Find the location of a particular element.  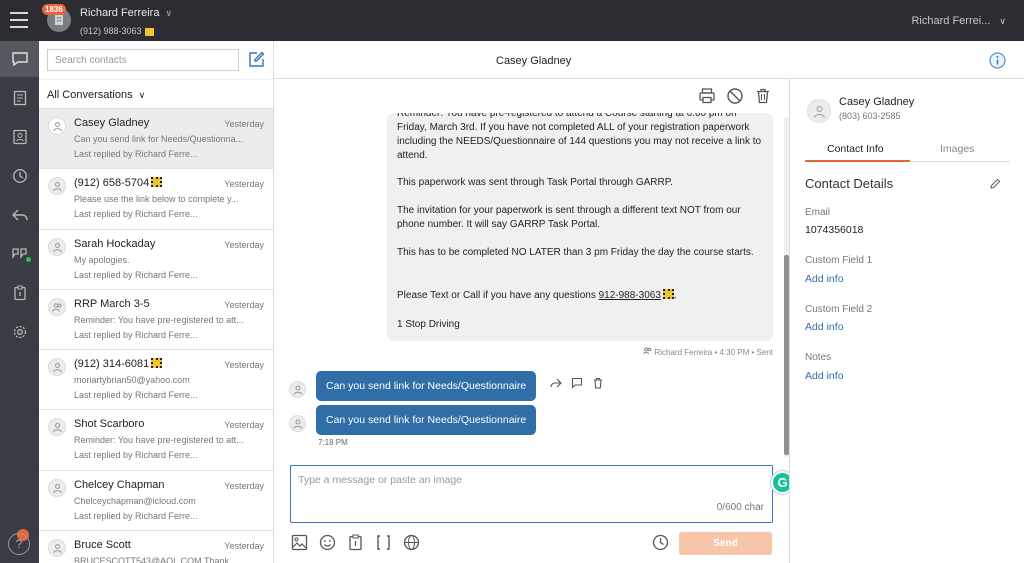

online-status-dot is located at coordinates (28, 259).